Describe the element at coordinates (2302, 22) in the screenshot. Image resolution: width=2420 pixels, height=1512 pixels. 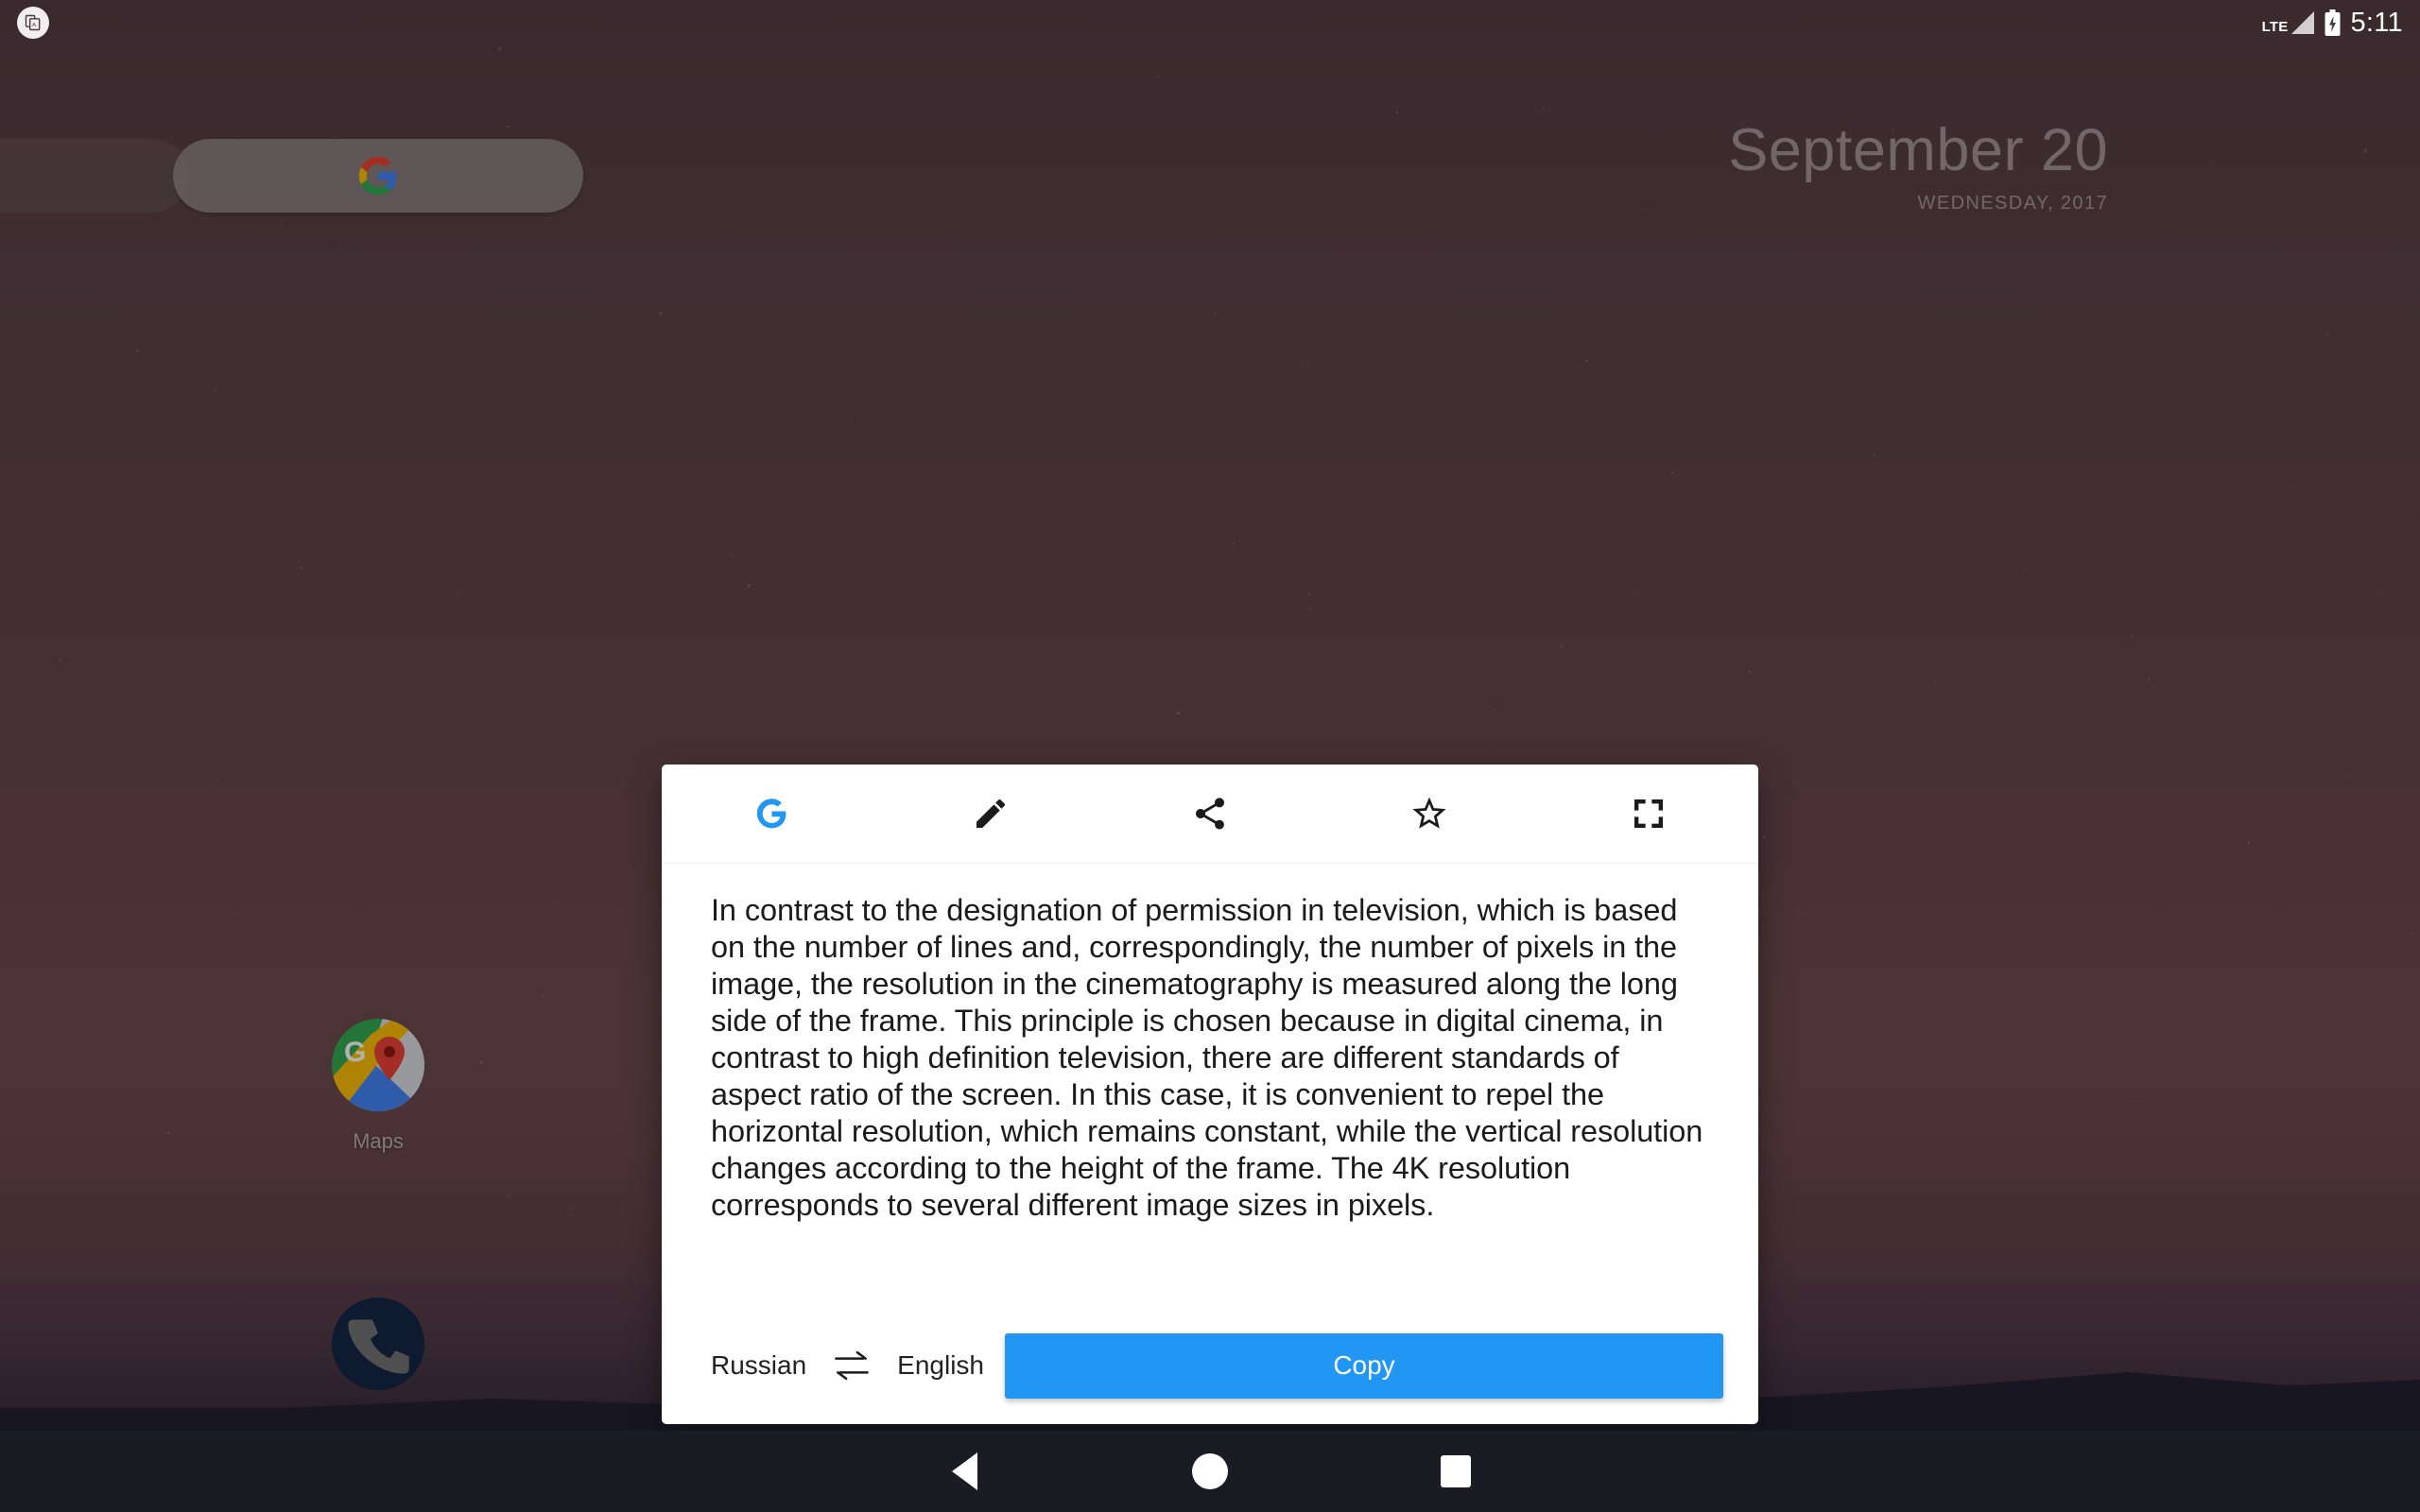
I see `signal-triangle` at that location.